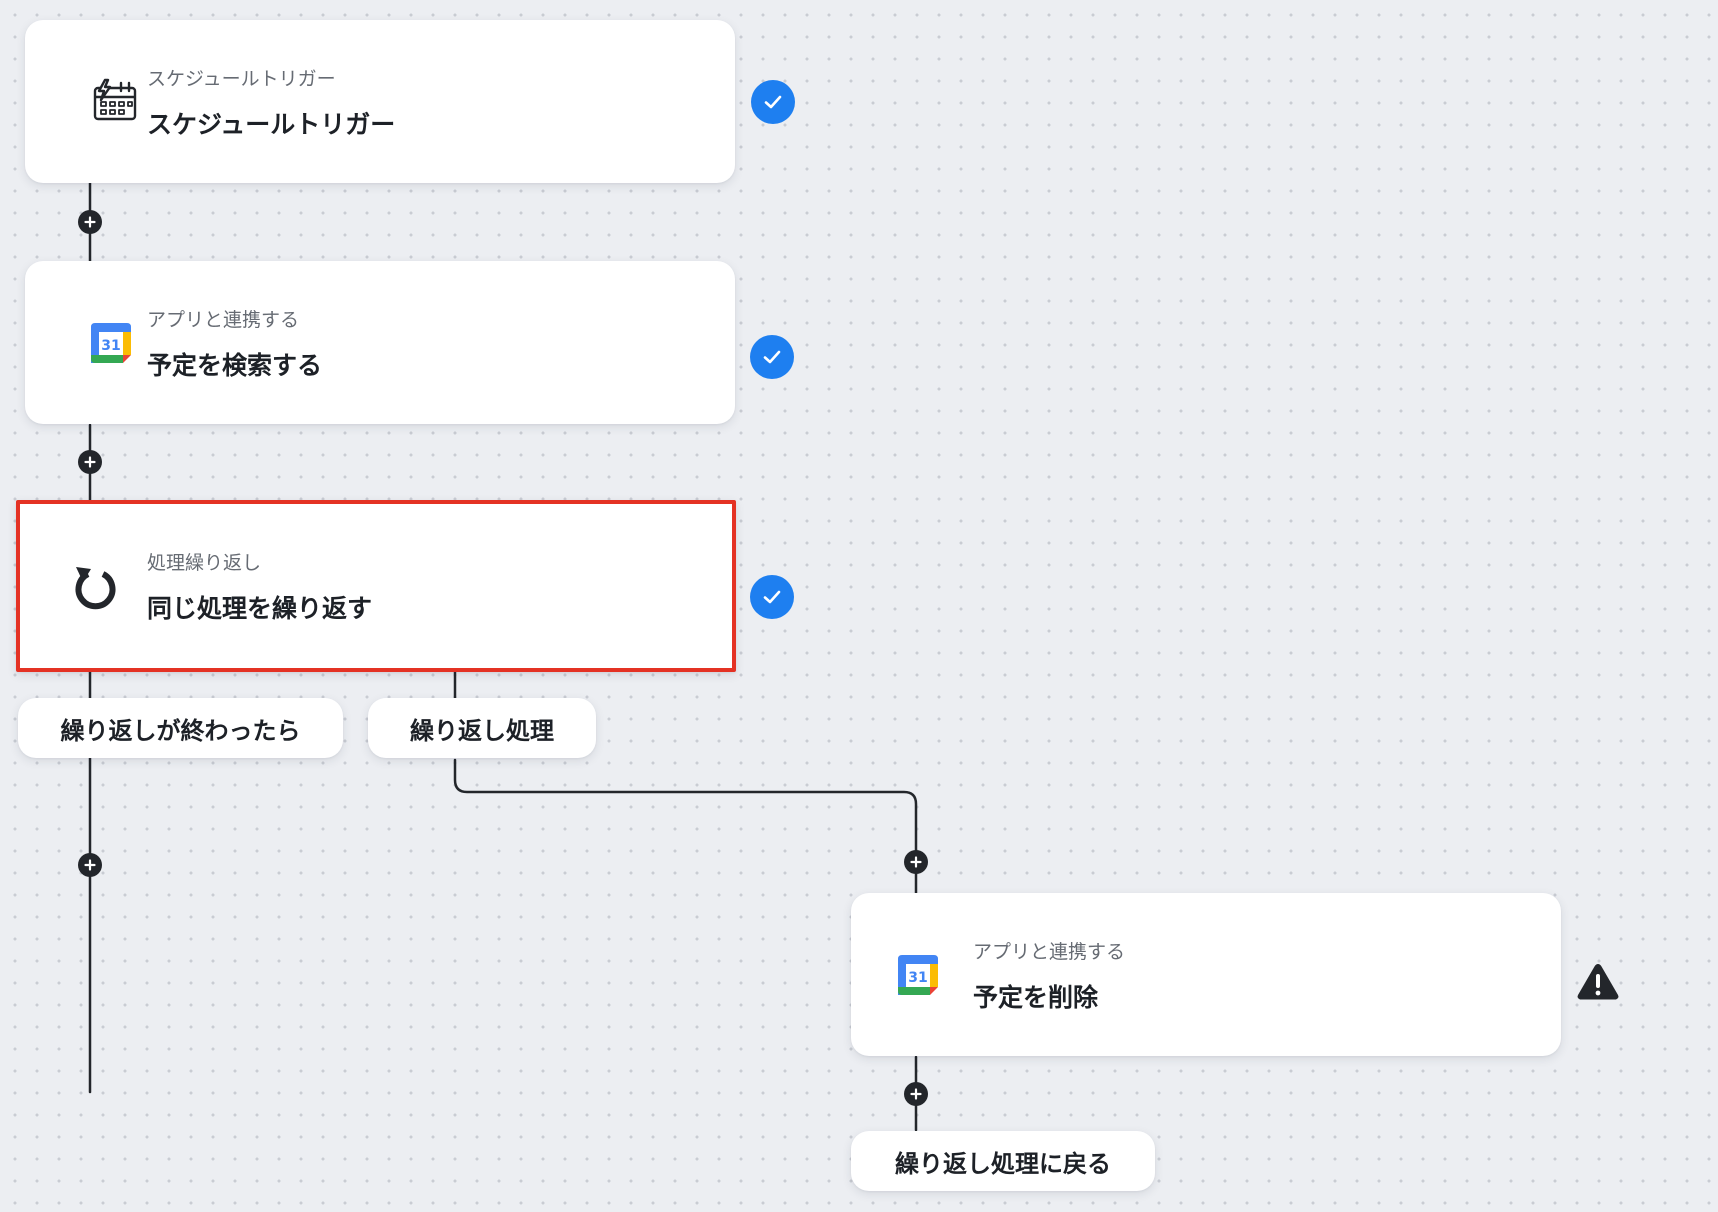 The height and width of the screenshot is (1212, 1718). What do you see at coordinates (1206, 974) in the screenshot?
I see `step-card-delete-event: 31 アプリと連携する 予定を削除` at bounding box center [1206, 974].